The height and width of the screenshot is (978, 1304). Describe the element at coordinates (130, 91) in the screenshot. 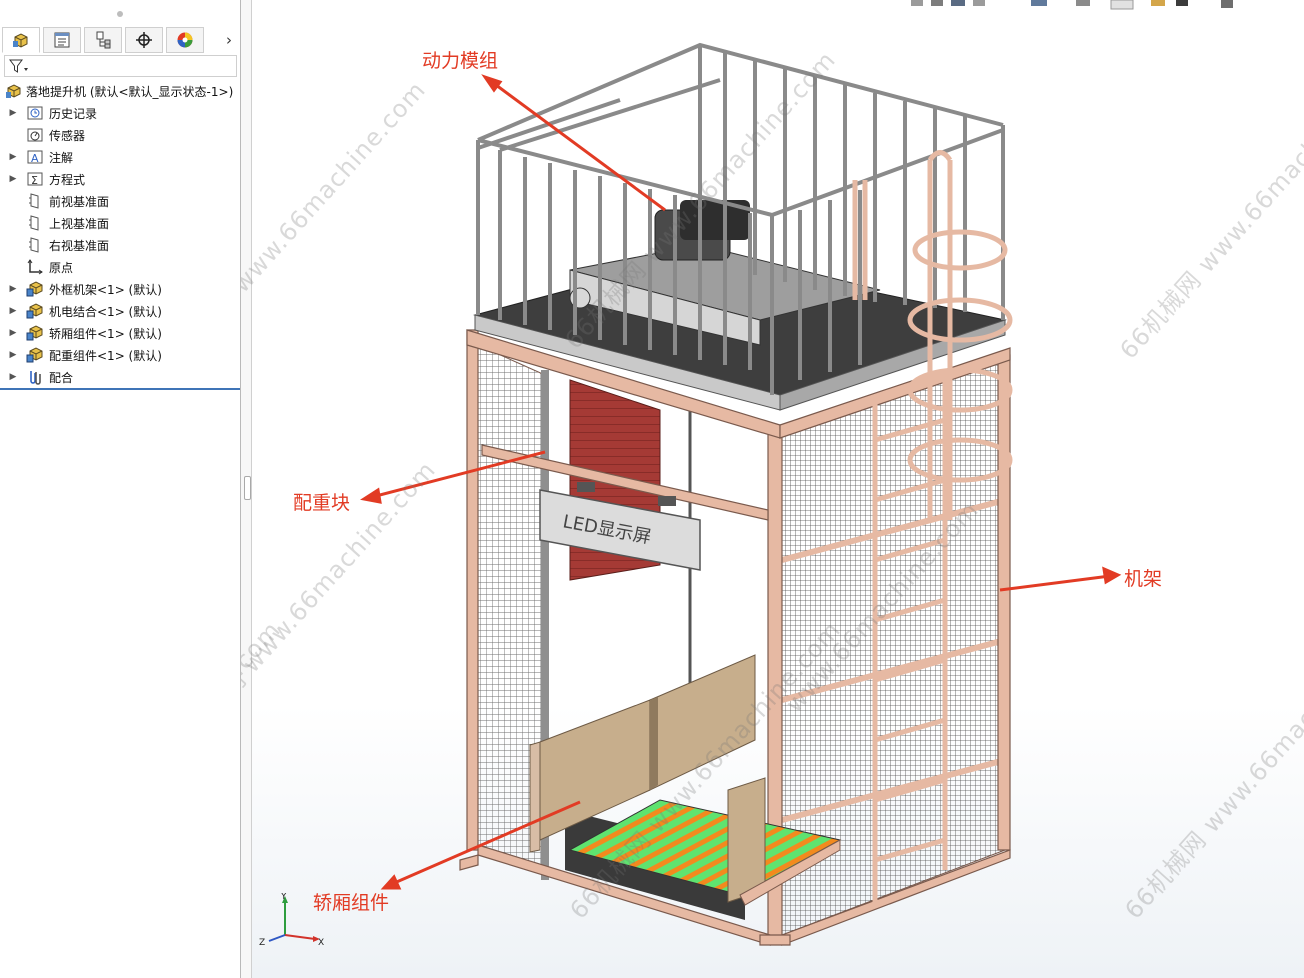

I see `tree-root-label: 落地提升机 (默认<默认_显示状态-1>)` at that location.